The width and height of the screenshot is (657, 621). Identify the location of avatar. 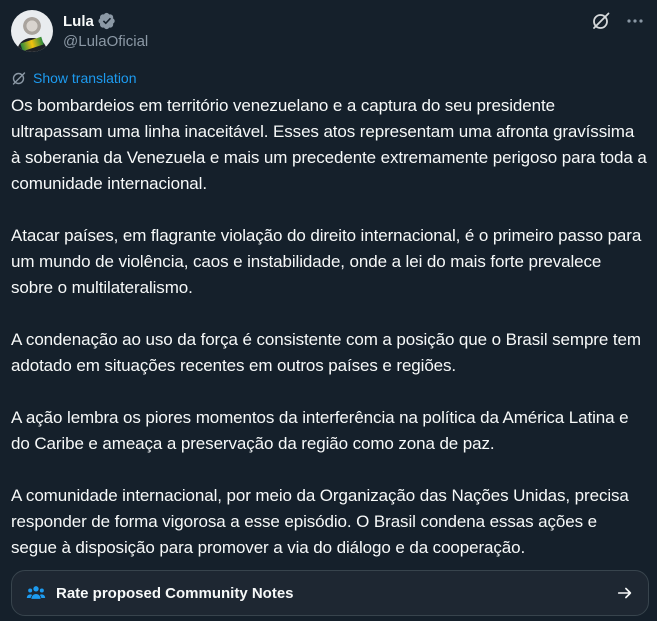
(32, 31).